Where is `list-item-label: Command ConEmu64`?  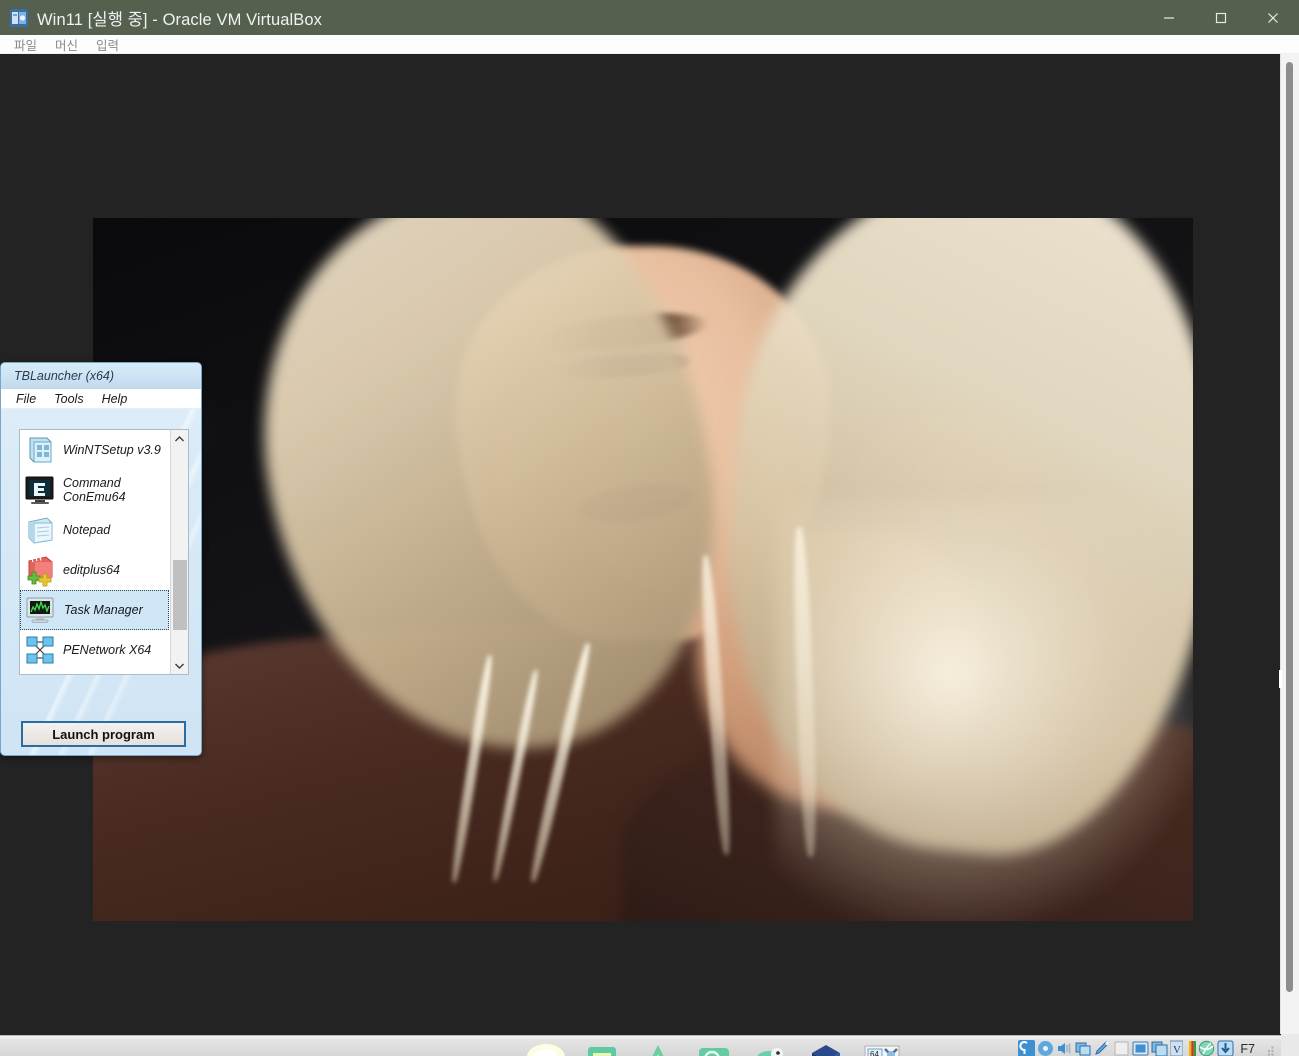 list-item-label: Command ConEmu64 is located at coordinates (94, 490).